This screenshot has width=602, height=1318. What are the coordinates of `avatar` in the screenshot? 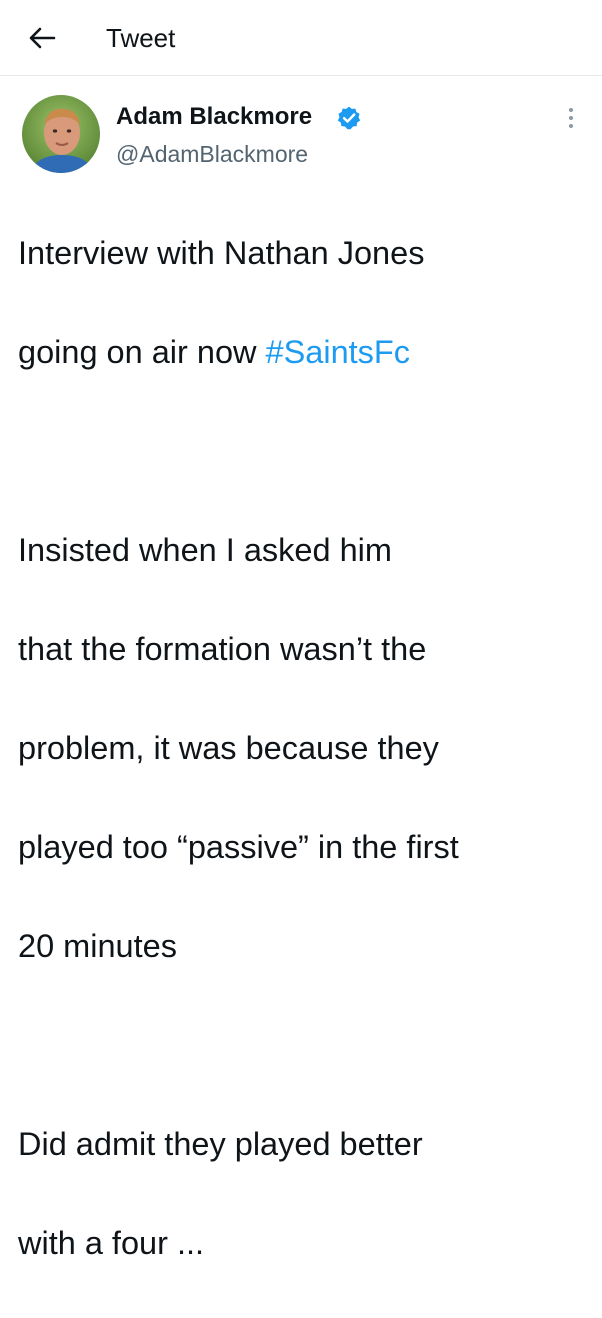 It's located at (61, 134).